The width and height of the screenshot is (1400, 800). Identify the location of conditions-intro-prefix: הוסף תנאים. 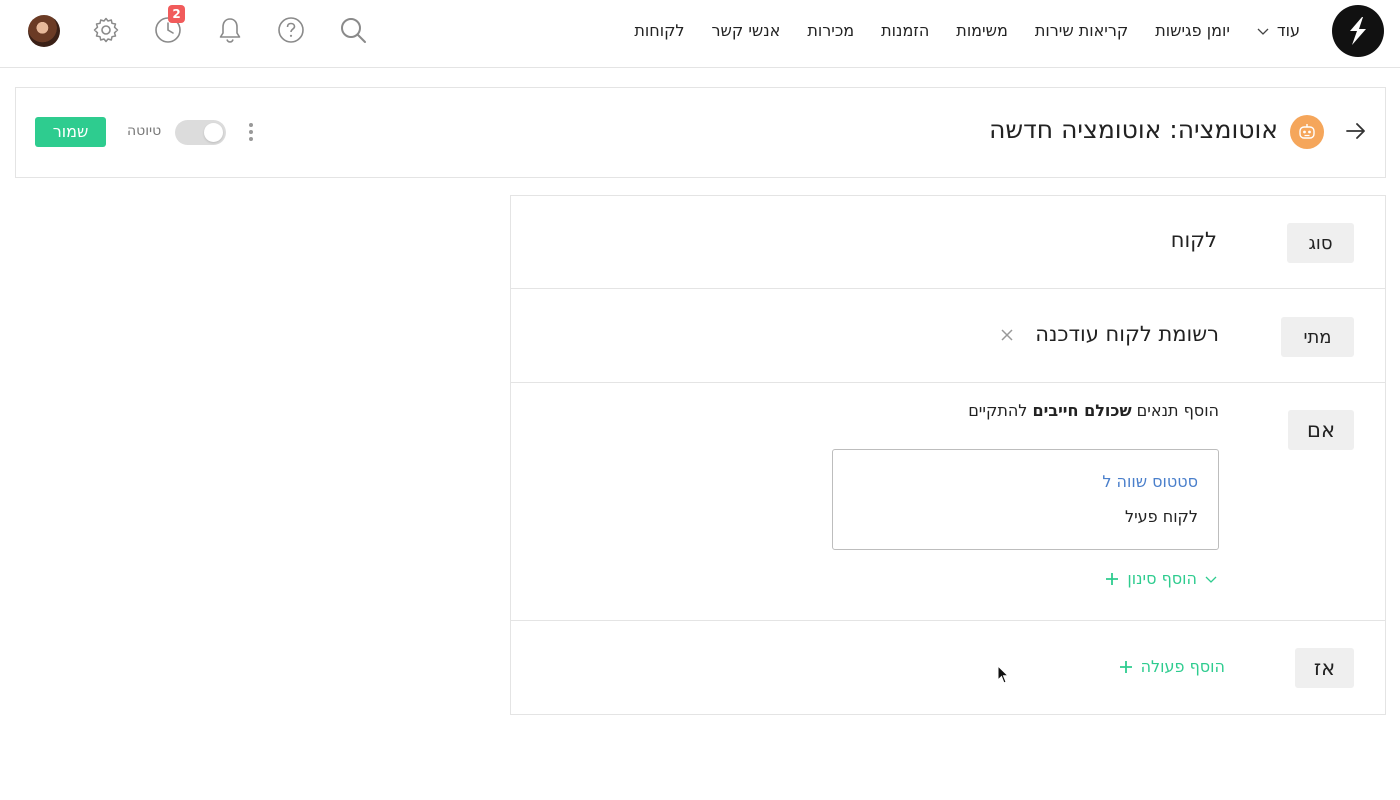
(1177, 410).